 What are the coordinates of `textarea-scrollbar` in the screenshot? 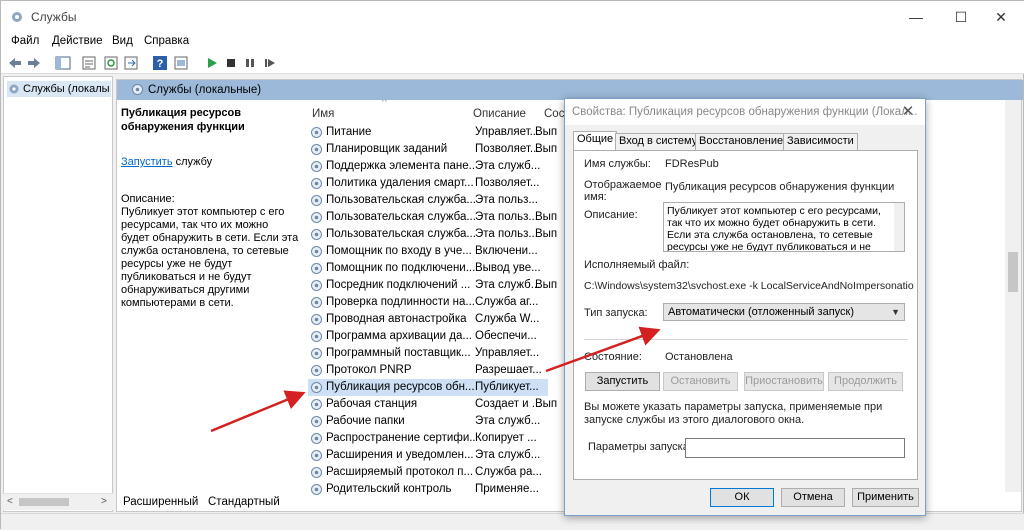 It's located at (899, 227).